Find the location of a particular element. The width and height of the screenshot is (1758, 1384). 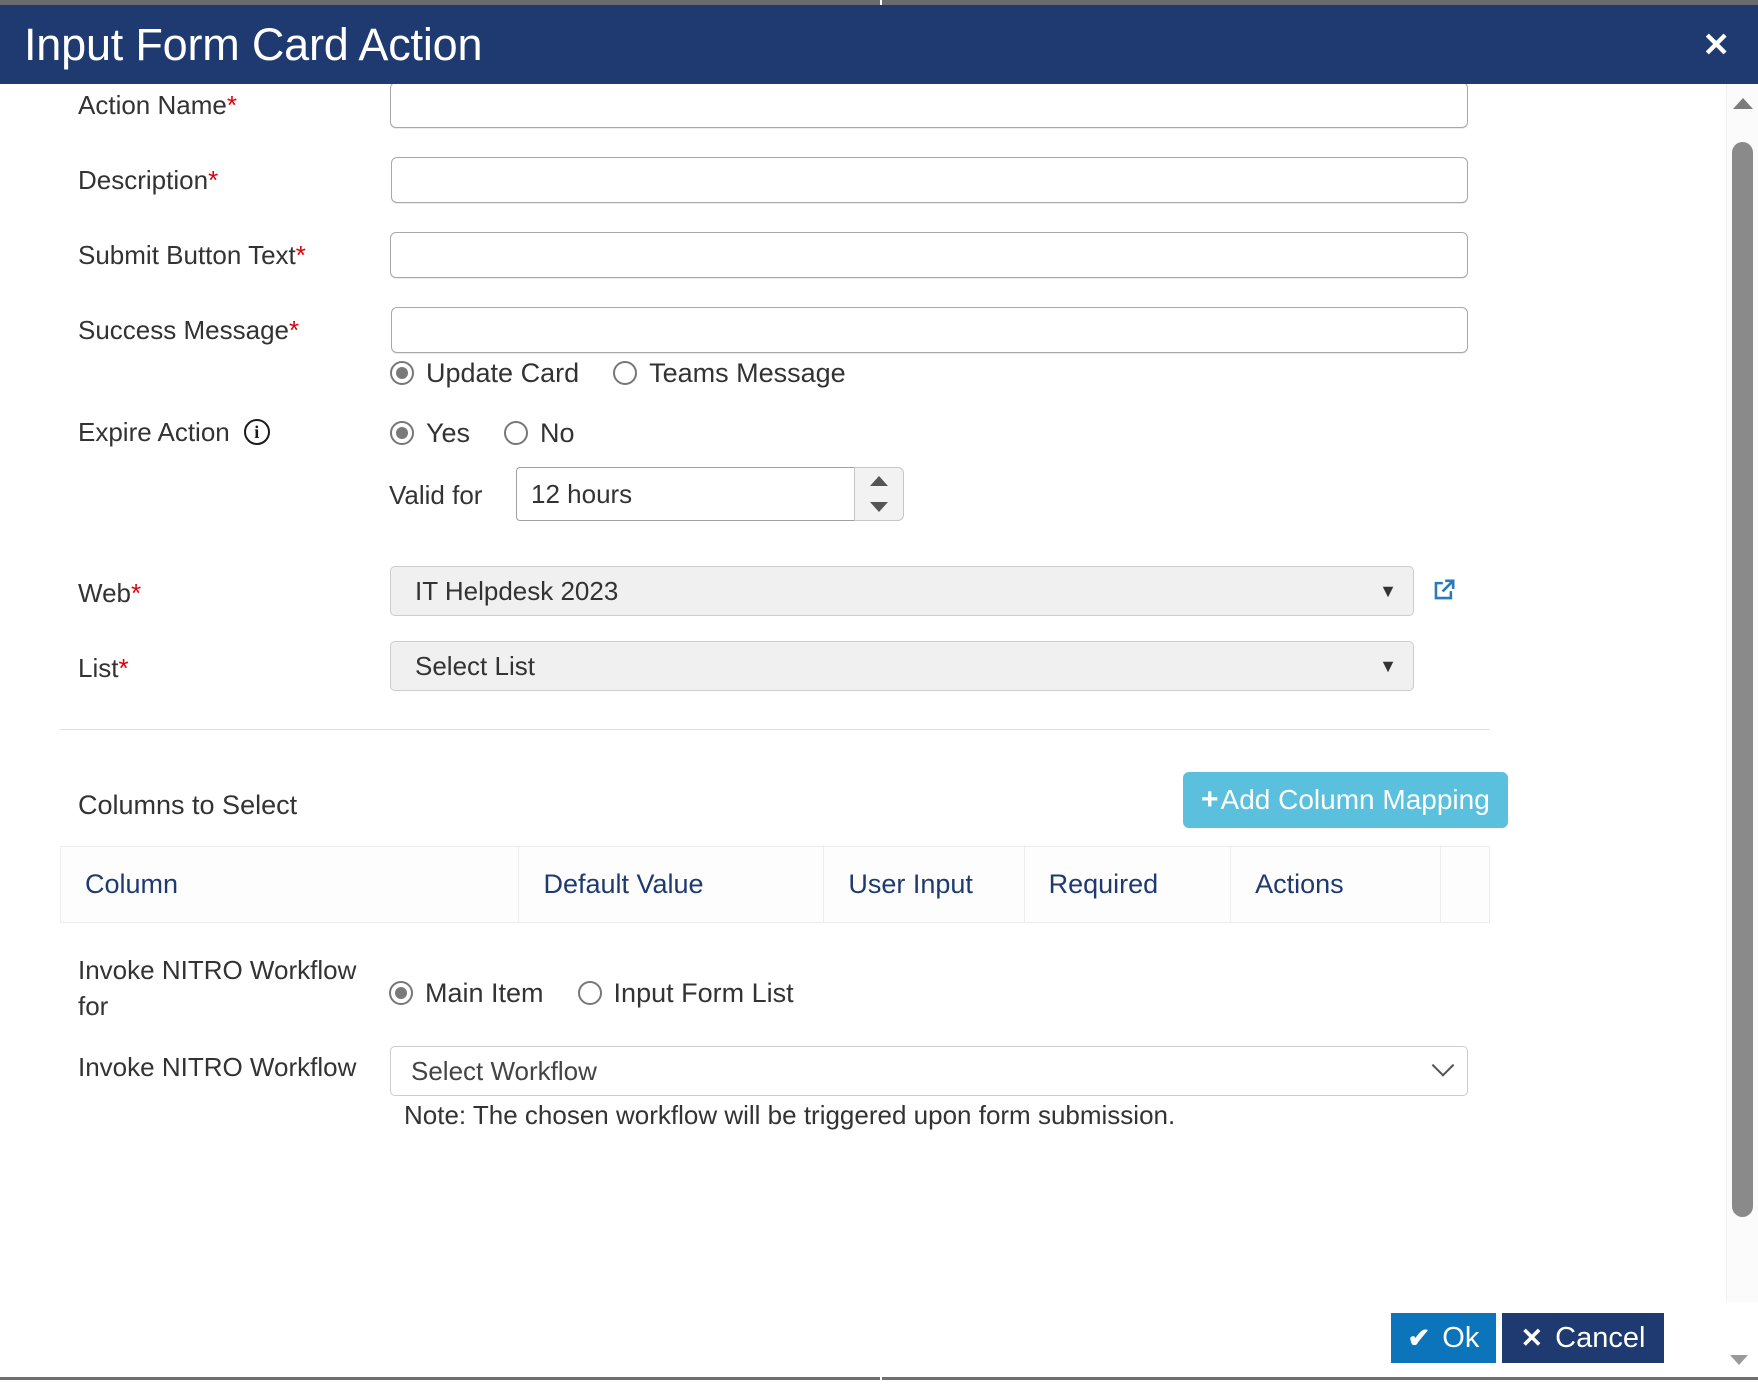

cancel-button: ✕ Cancel is located at coordinates (1583, 1338).